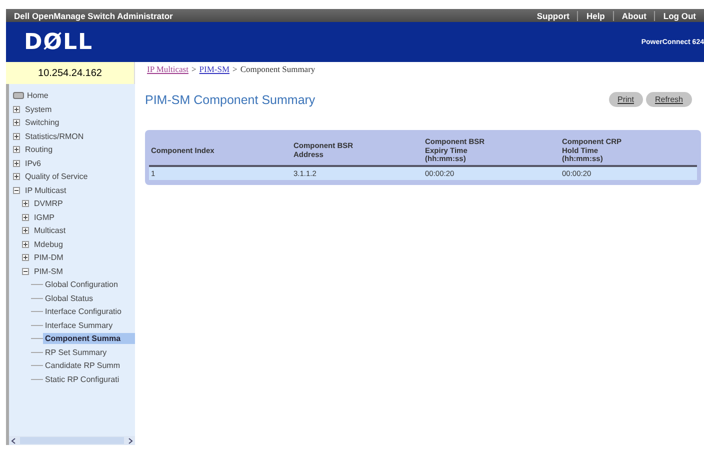 This screenshot has width=704, height=452. Describe the element at coordinates (83, 312) in the screenshot. I see `tree-item: Interface Configuratio` at that location.